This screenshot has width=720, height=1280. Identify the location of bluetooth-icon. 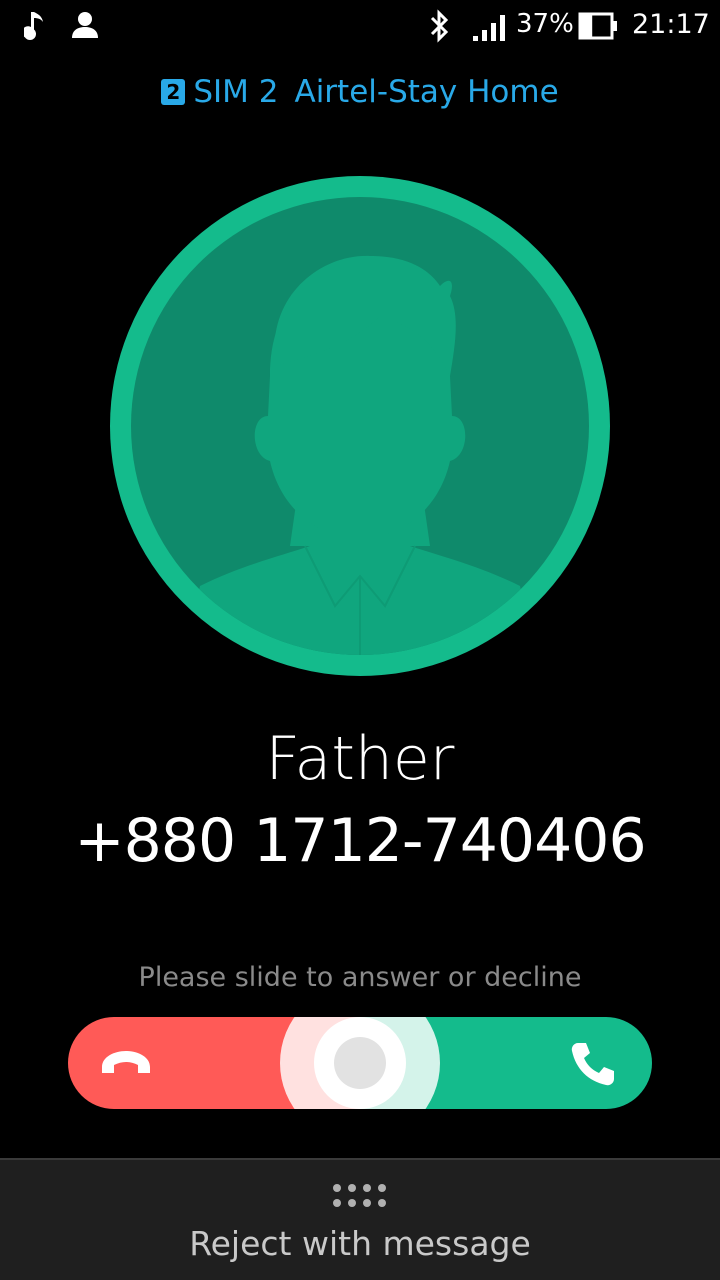
(439, 26).